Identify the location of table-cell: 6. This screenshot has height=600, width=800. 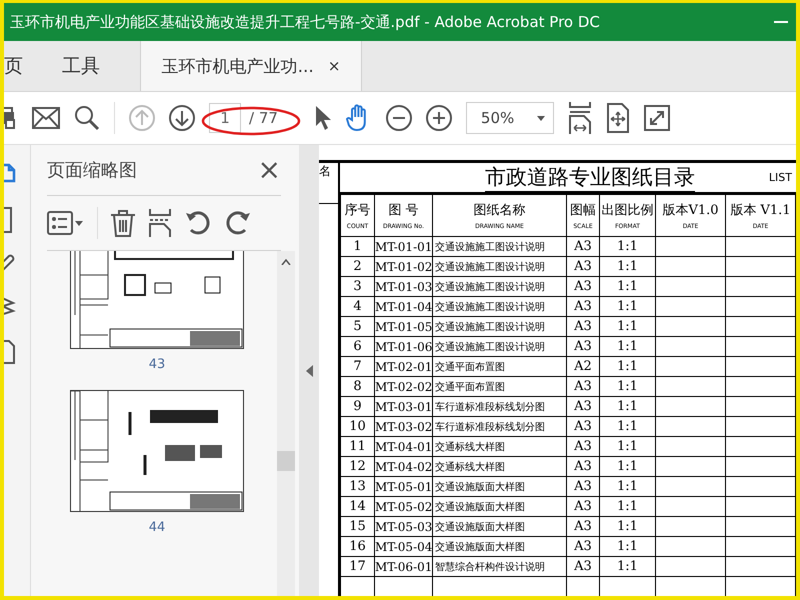
(357, 346).